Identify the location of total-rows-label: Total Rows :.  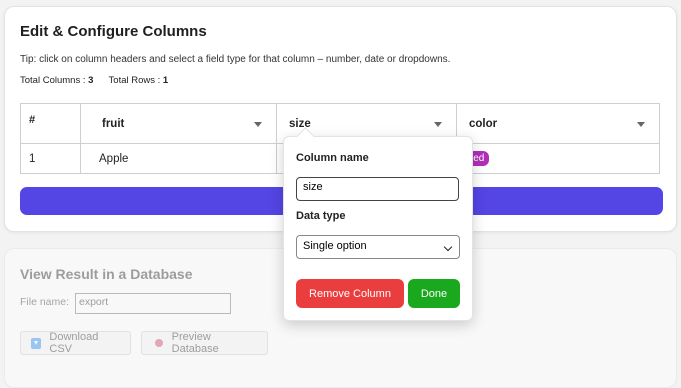
(134, 80).